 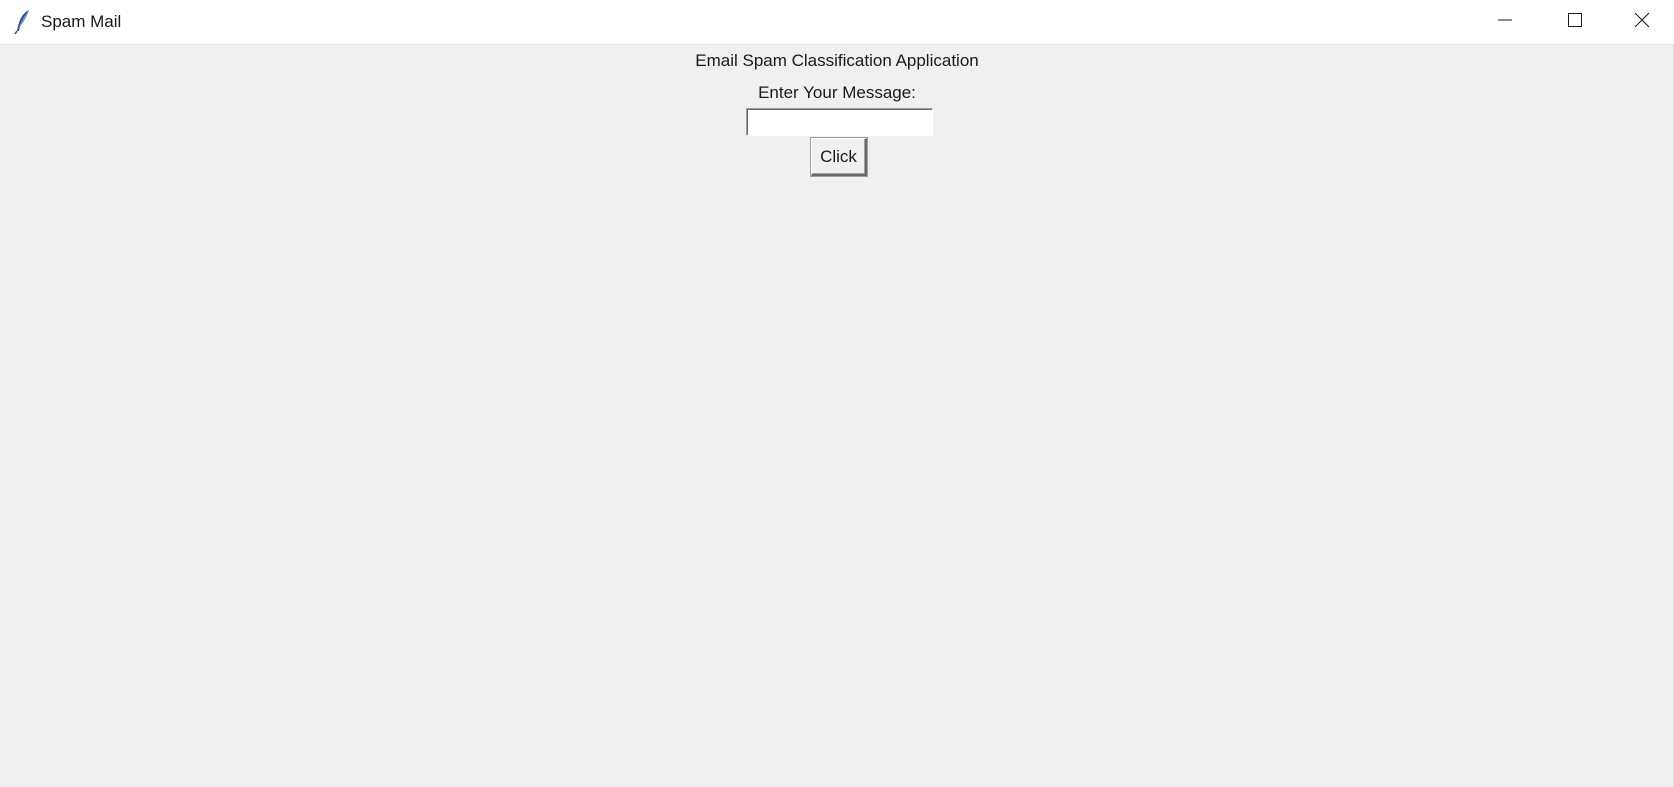 I want to click on message-input, so click(x=839, y=122).